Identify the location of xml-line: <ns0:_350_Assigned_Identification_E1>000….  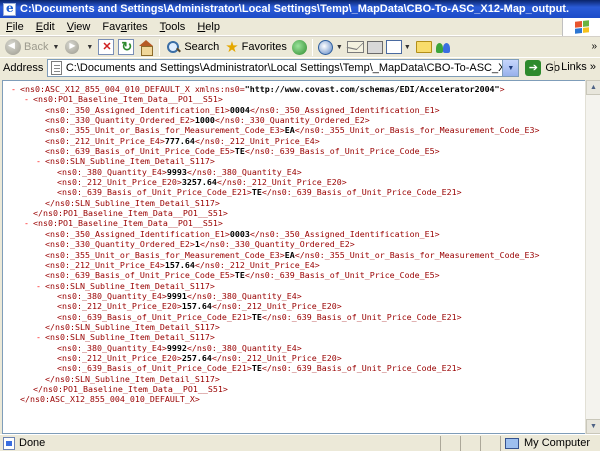
(294, 234).